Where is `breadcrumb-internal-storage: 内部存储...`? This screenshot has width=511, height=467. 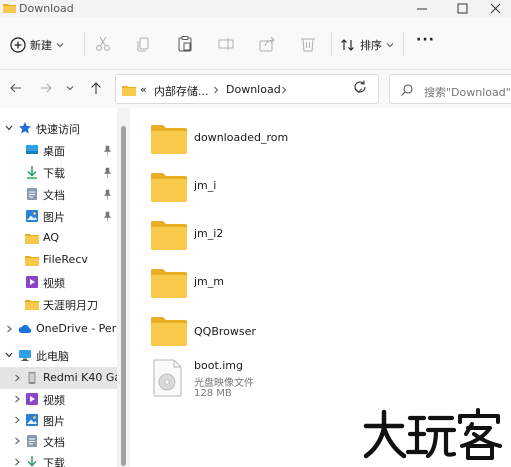 breadcrumb-internal-storage: 内部存储... is located at coordinates (181, 91).